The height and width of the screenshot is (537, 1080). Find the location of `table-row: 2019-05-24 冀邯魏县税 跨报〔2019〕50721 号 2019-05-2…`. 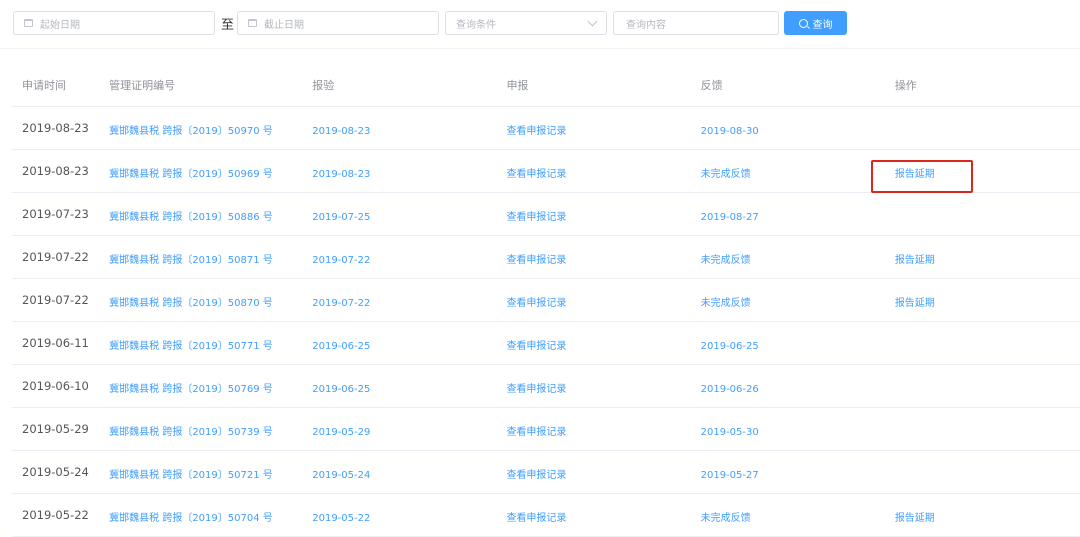

table-row: 2019-05-24 冀邯魏县税 跨报〔2019〕50721 号 2019-05-2… is located at coordinates (546, 472).